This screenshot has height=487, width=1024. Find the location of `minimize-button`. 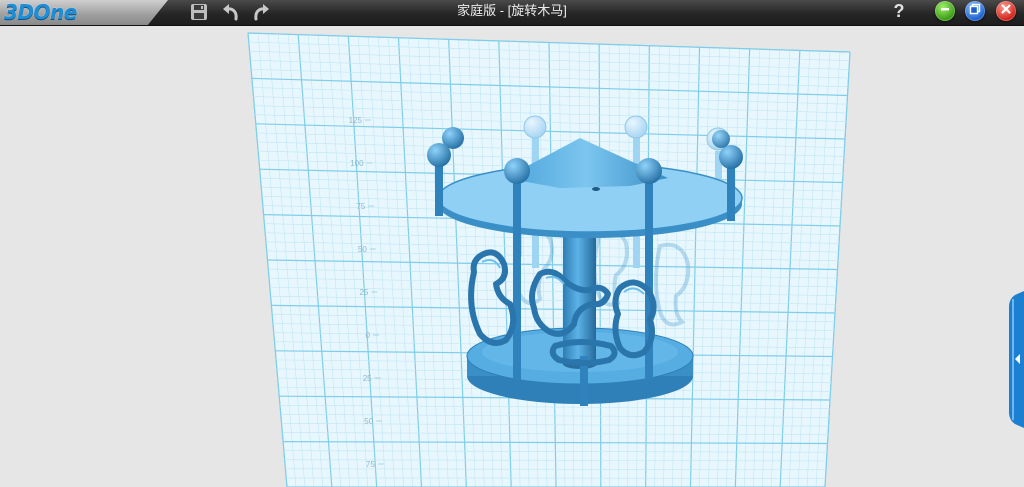

minimize-button is located at coordinates (945, 11).